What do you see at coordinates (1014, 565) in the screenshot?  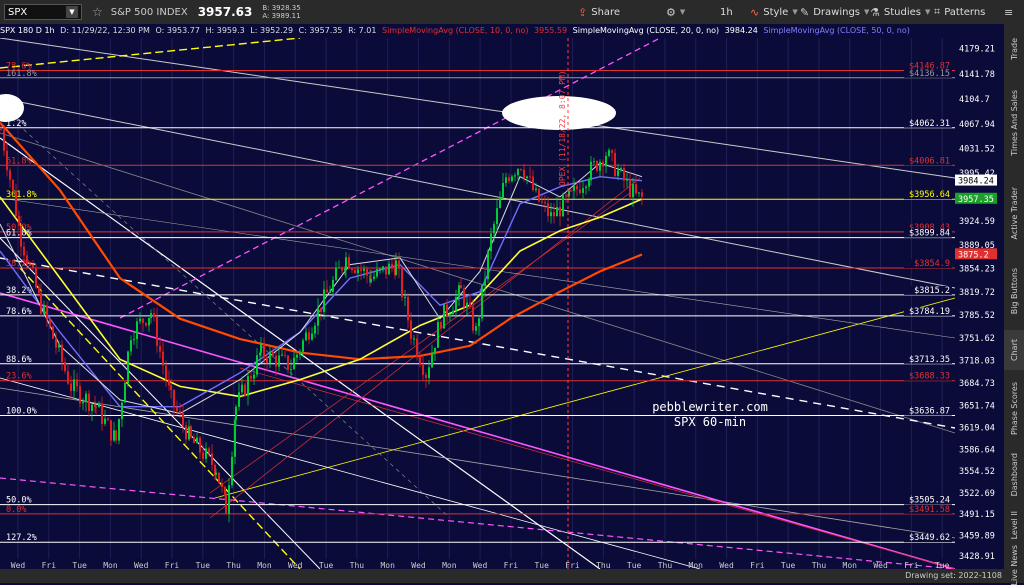 I see `tab-live-news: Live News` at bounding box center [1014, 565].